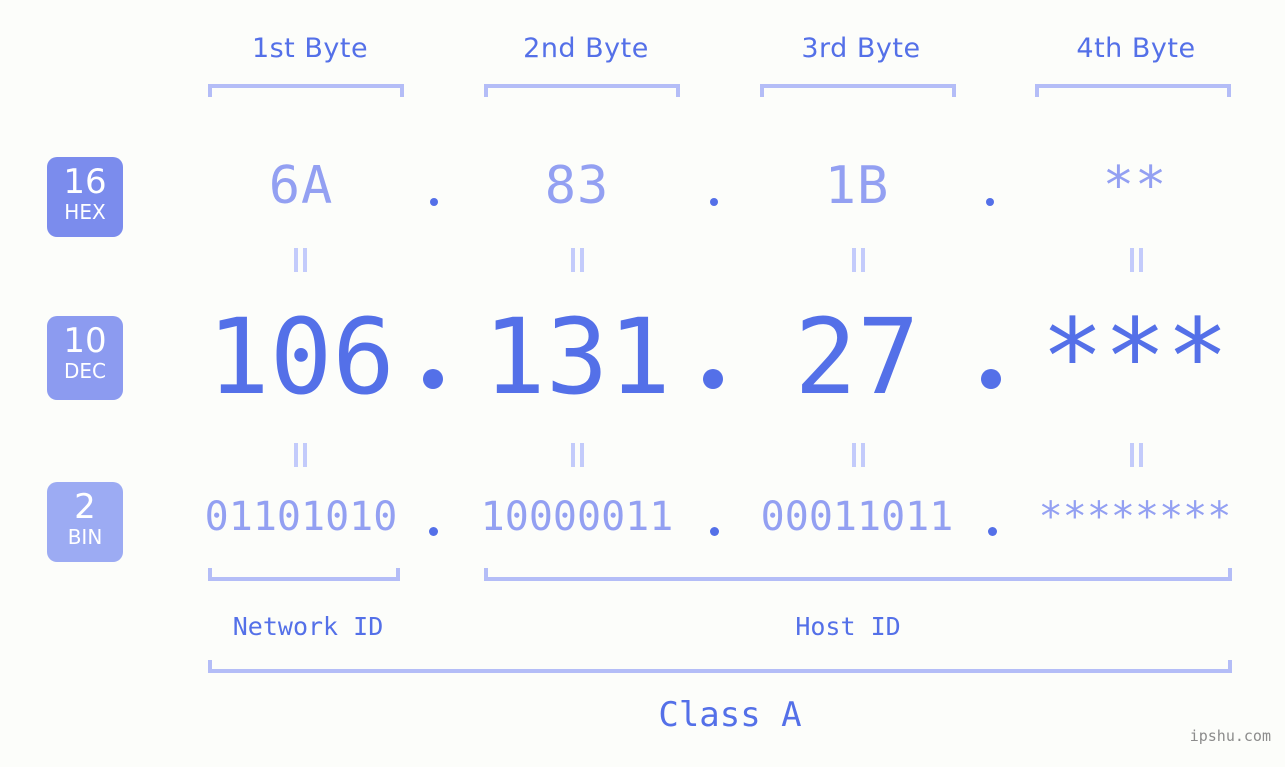 This screenshot has height=767, width=1285. Describe the element at coordinates (310, 48) in the screenshot. I see `byte-header-1: 1st Byte` at that location.